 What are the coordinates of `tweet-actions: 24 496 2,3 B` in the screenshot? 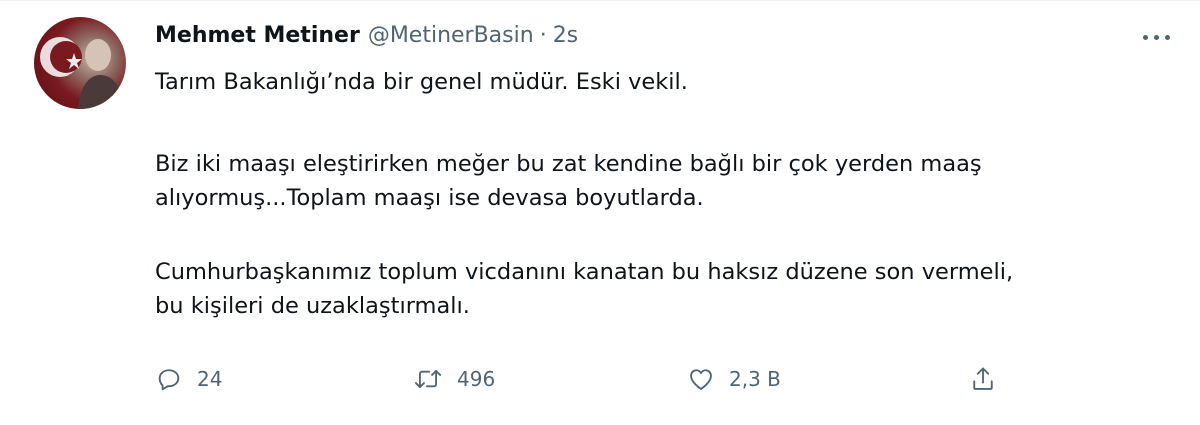 It's located at (590, 379).